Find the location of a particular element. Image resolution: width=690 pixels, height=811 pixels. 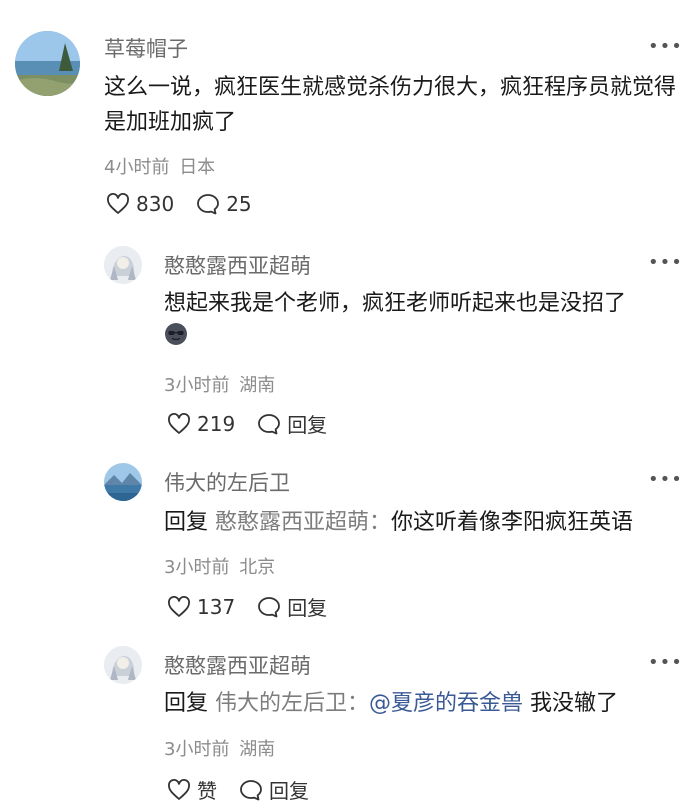

comment-body: 我没辙了 is located at coordinates (571, 703).